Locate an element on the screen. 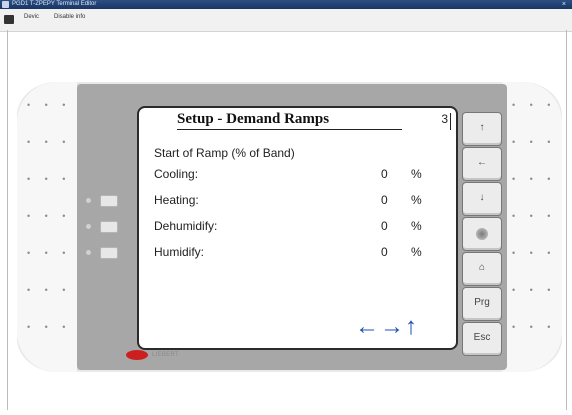  left-arrow-icon: ← is located at coordinates (367, 326).